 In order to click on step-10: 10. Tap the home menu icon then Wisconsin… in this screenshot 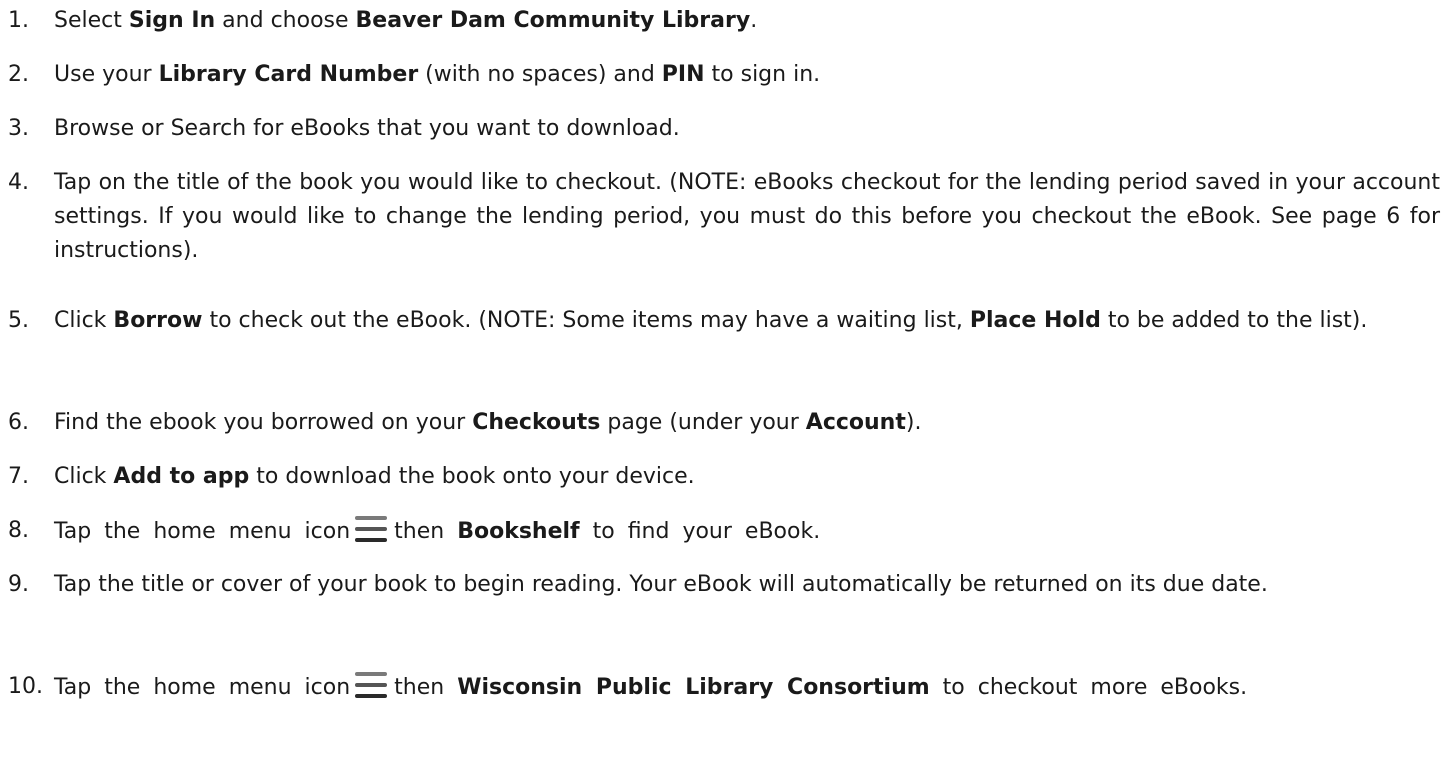, I will do `click(724, 687)`.